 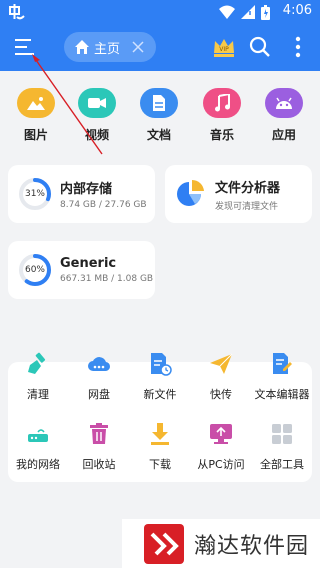 I want to click on category-shortcuts: 图片 视频 文档 音乐 应用, so click(x=160, y=118).